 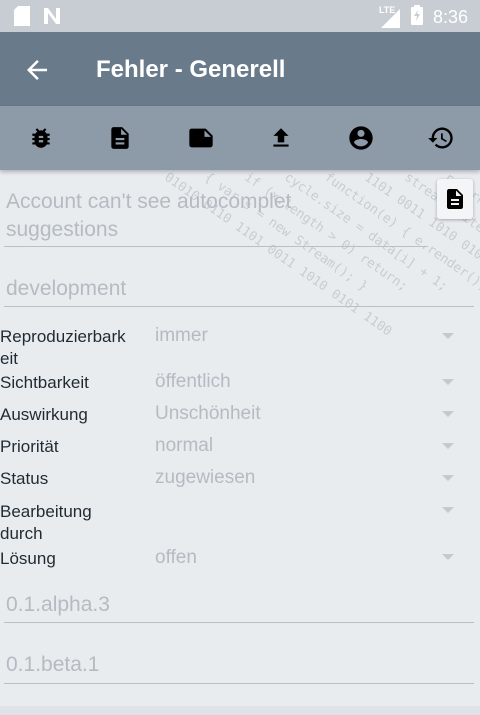 I want to click on summary-underline, so click(x=216, y=246).